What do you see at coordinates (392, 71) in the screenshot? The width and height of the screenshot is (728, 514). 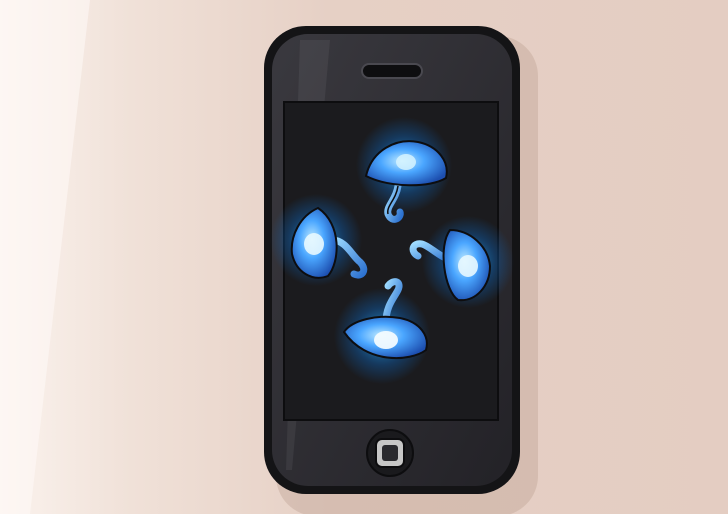 I see `speaker-slot-icon` at bounding box center [392, 71].